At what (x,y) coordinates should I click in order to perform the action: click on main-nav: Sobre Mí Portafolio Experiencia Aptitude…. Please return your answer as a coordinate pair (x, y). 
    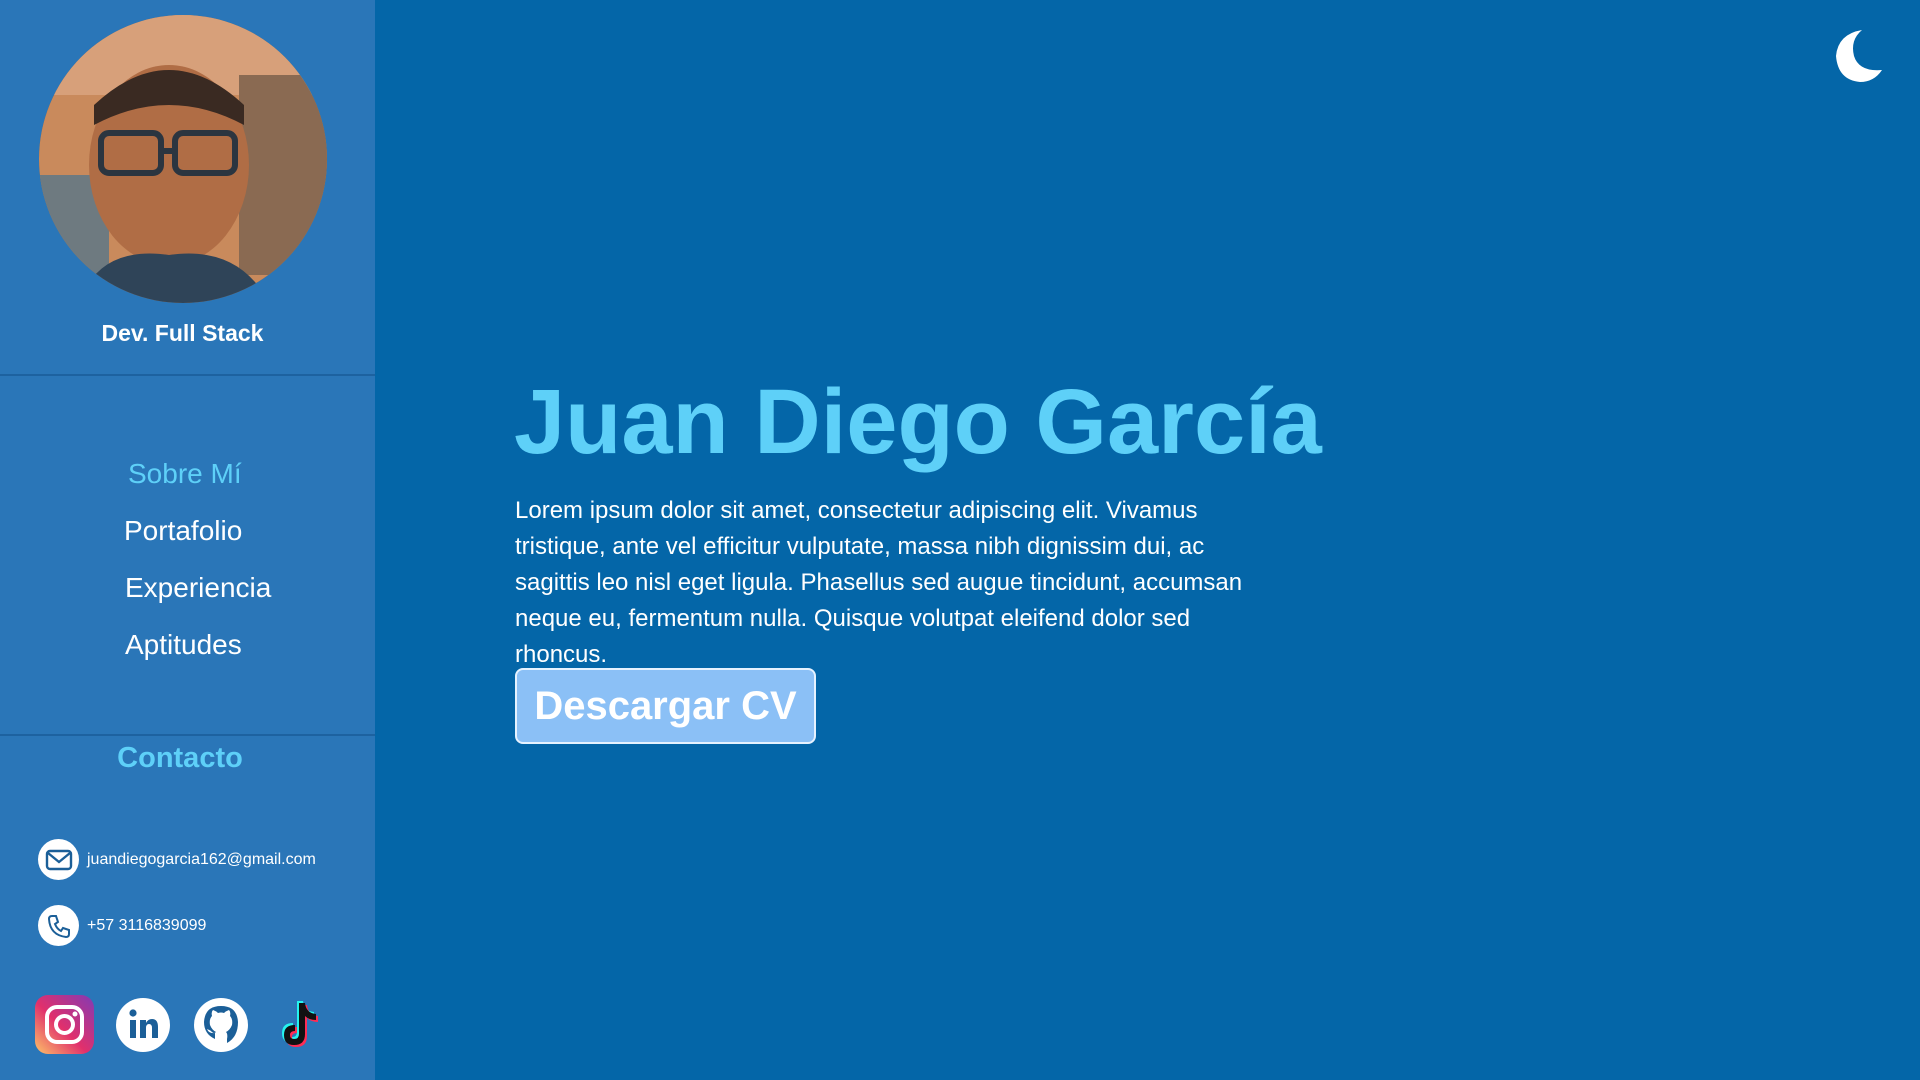
    Looking at the image, I should click on (187, 557).